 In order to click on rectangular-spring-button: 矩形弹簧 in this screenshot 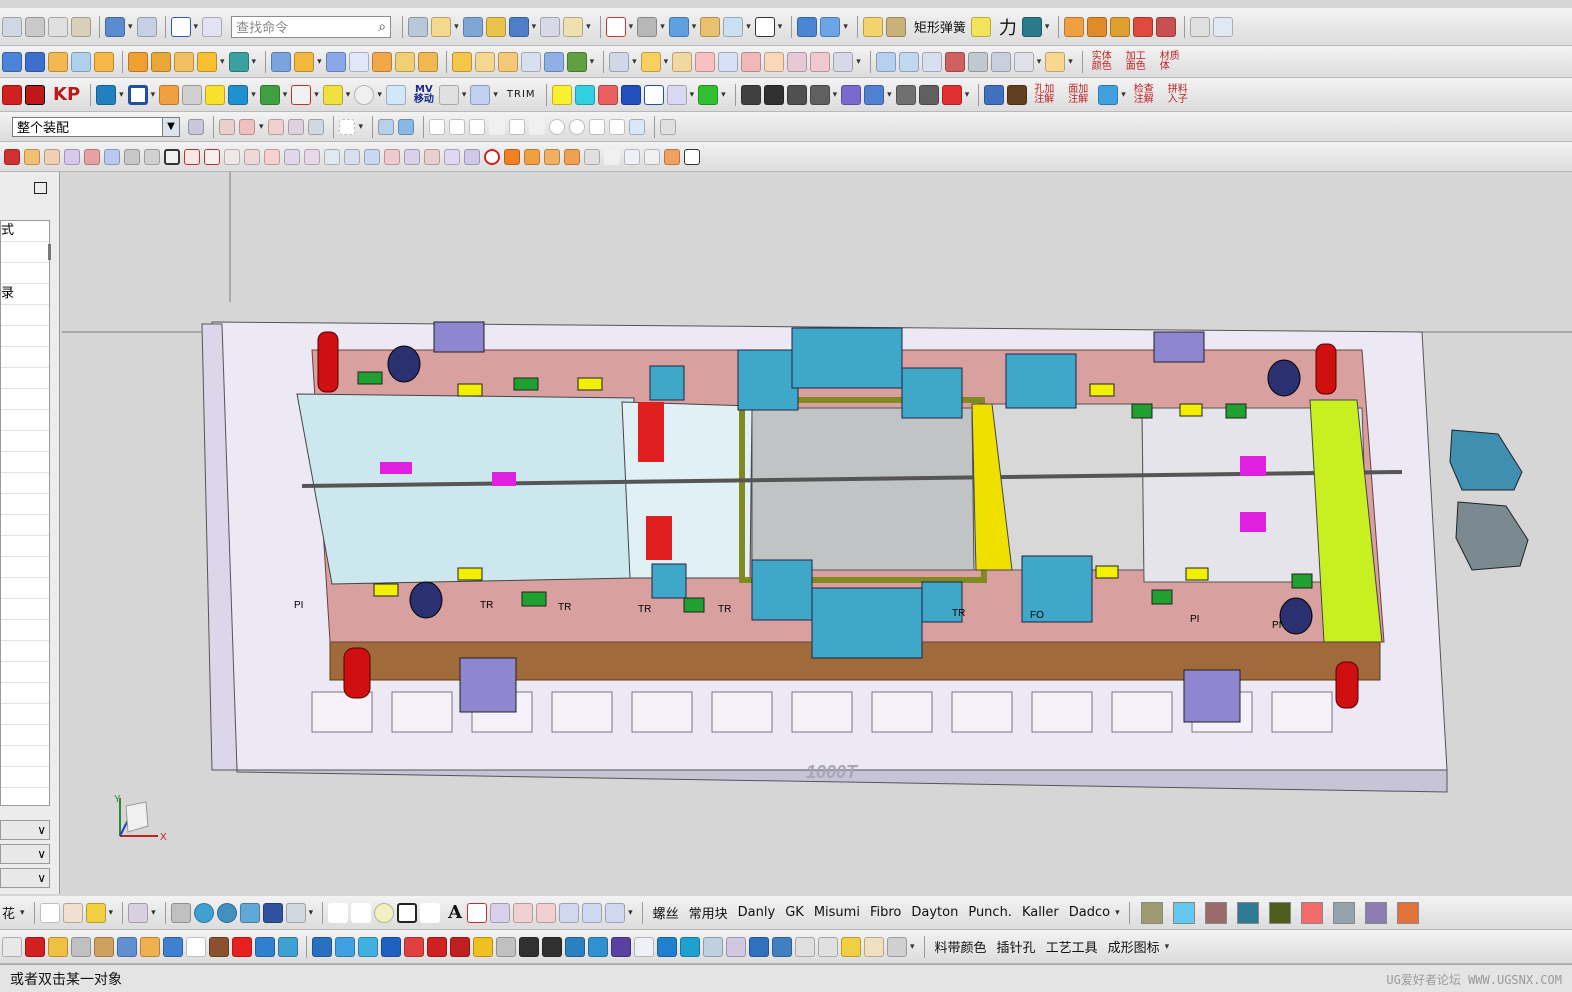, I will do `click(940, 26)`.